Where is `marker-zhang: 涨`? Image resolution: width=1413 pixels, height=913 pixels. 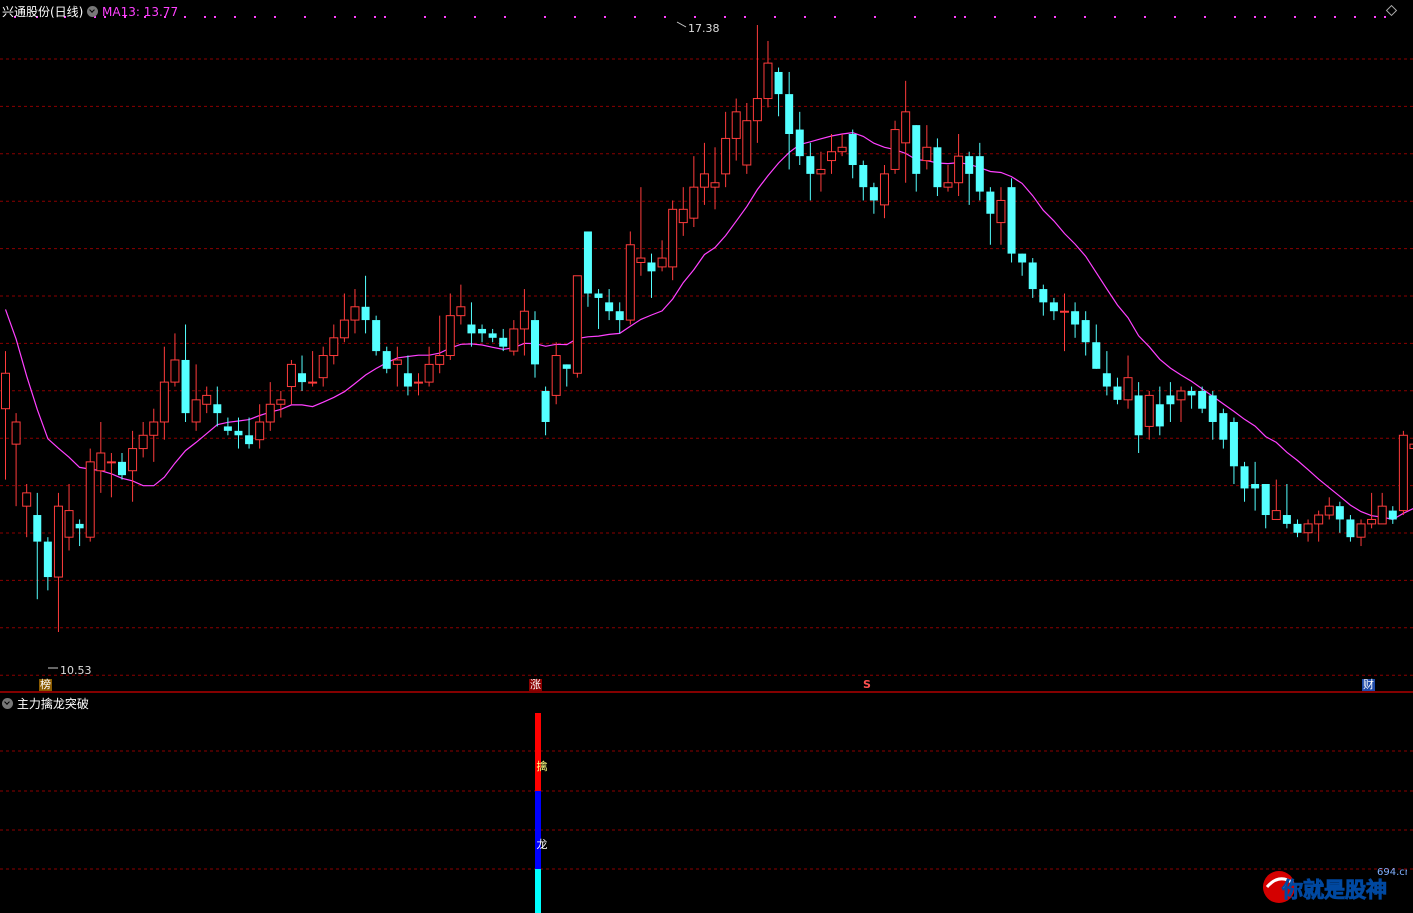 marker-zhang: 涨 is located at coordinates (535, 685).